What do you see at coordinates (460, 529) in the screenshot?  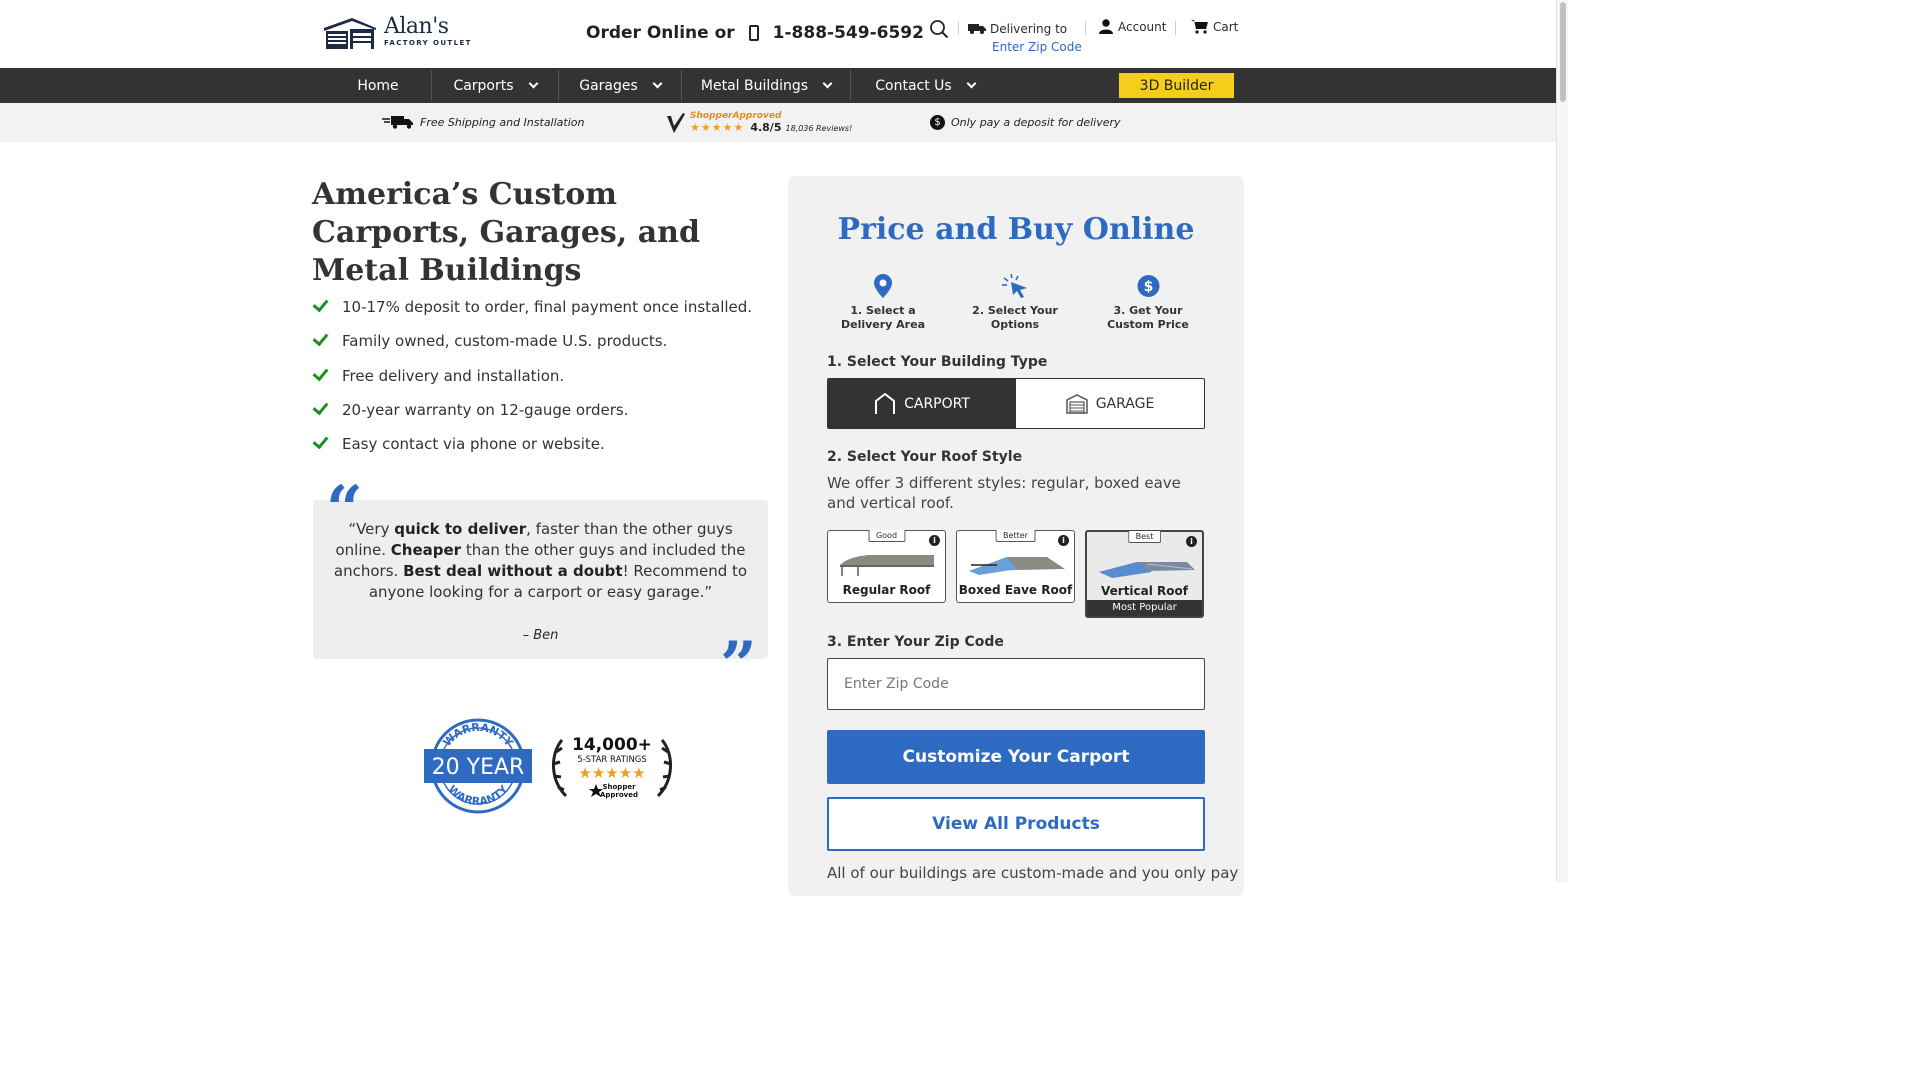 I see `testimonial-highlight: quick to deliver` at bounding box center [460, 529].